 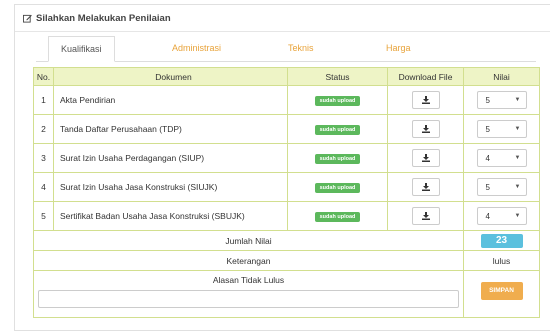 I want to click on total-row: Jumlah Nilai 23, so click(x=286, y=240).